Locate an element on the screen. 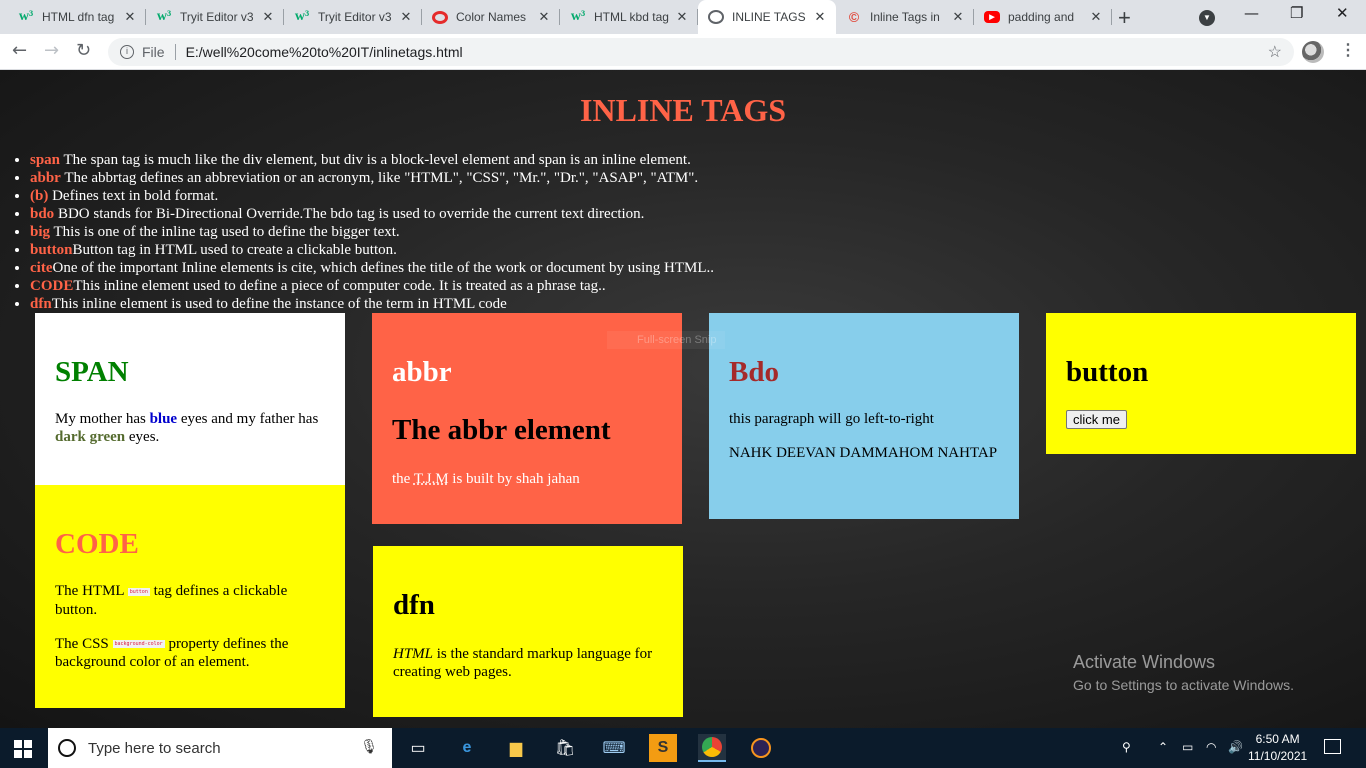  code-chip: background-color is located at coordinates (138, 644).